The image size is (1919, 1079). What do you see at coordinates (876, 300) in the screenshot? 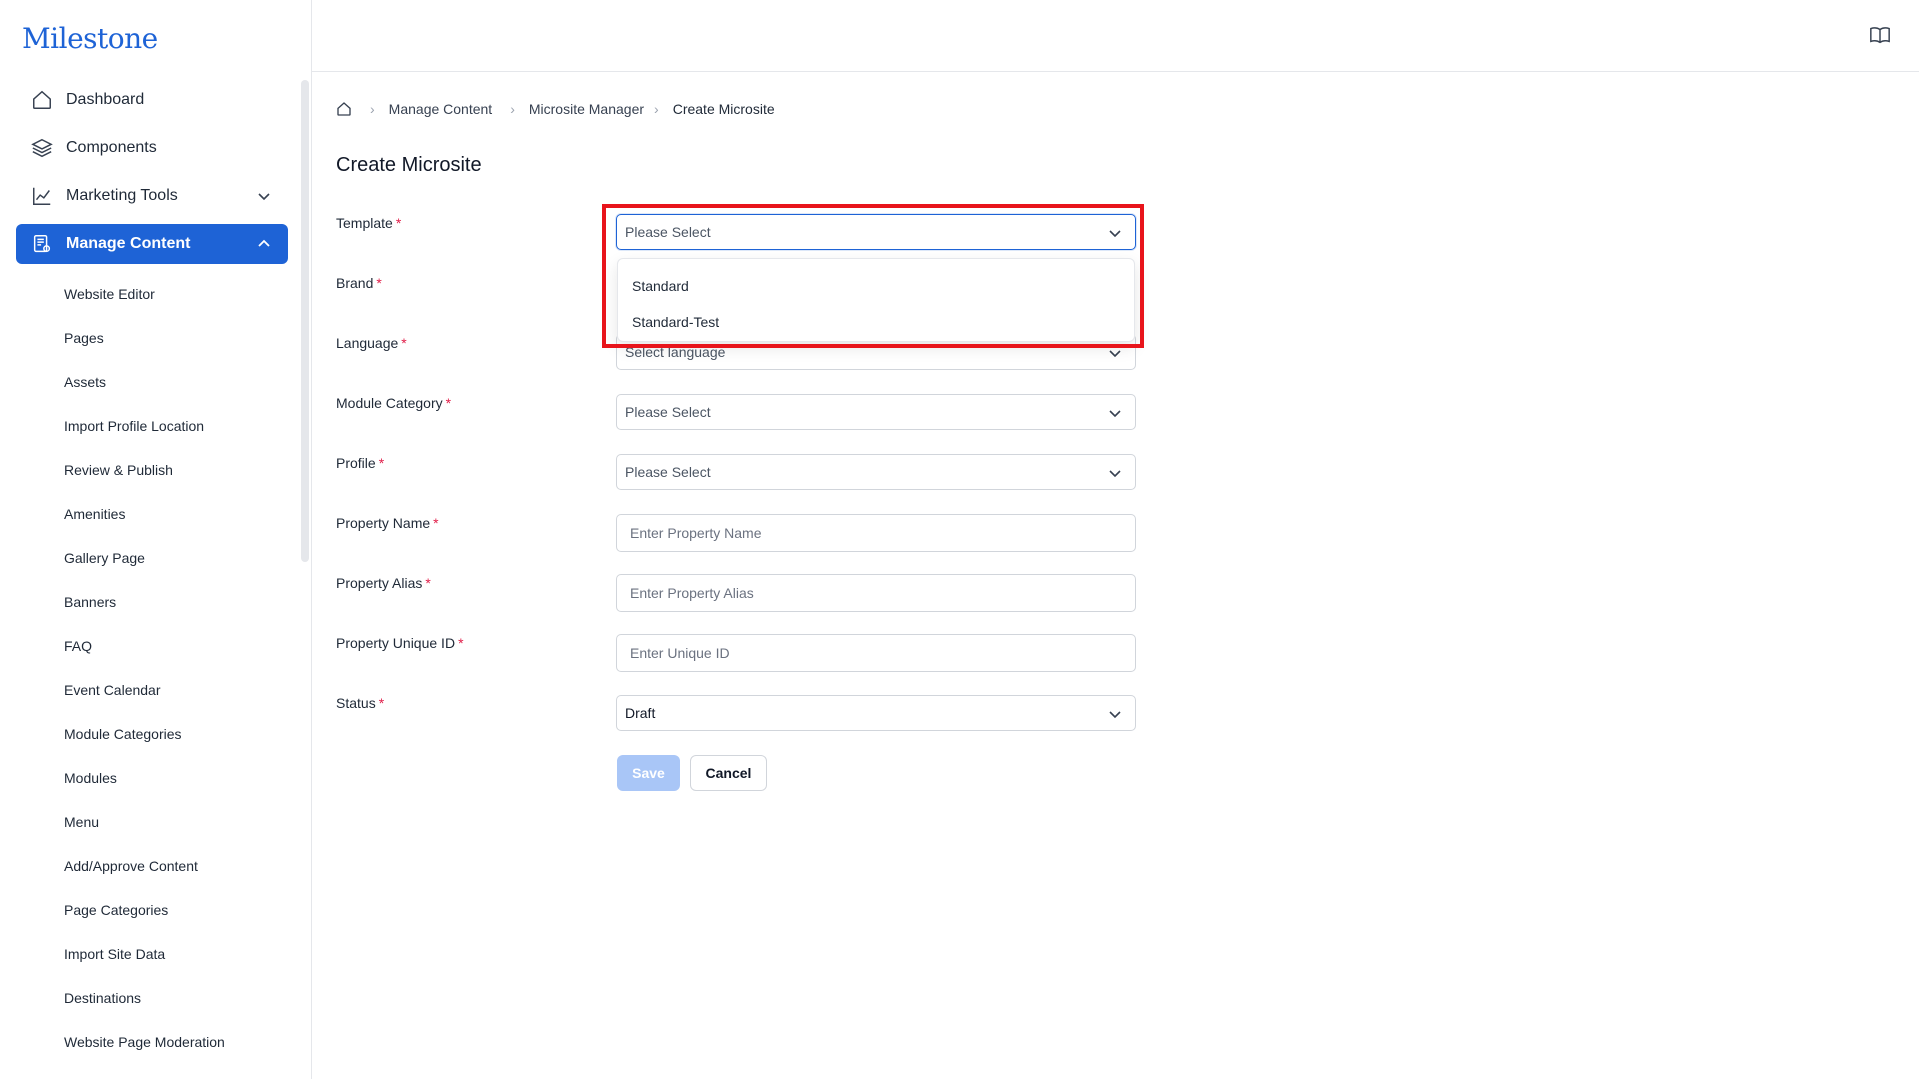
I see `template-dropdown-menu: Standard Standard-Test` at bounding box center [876, 300].